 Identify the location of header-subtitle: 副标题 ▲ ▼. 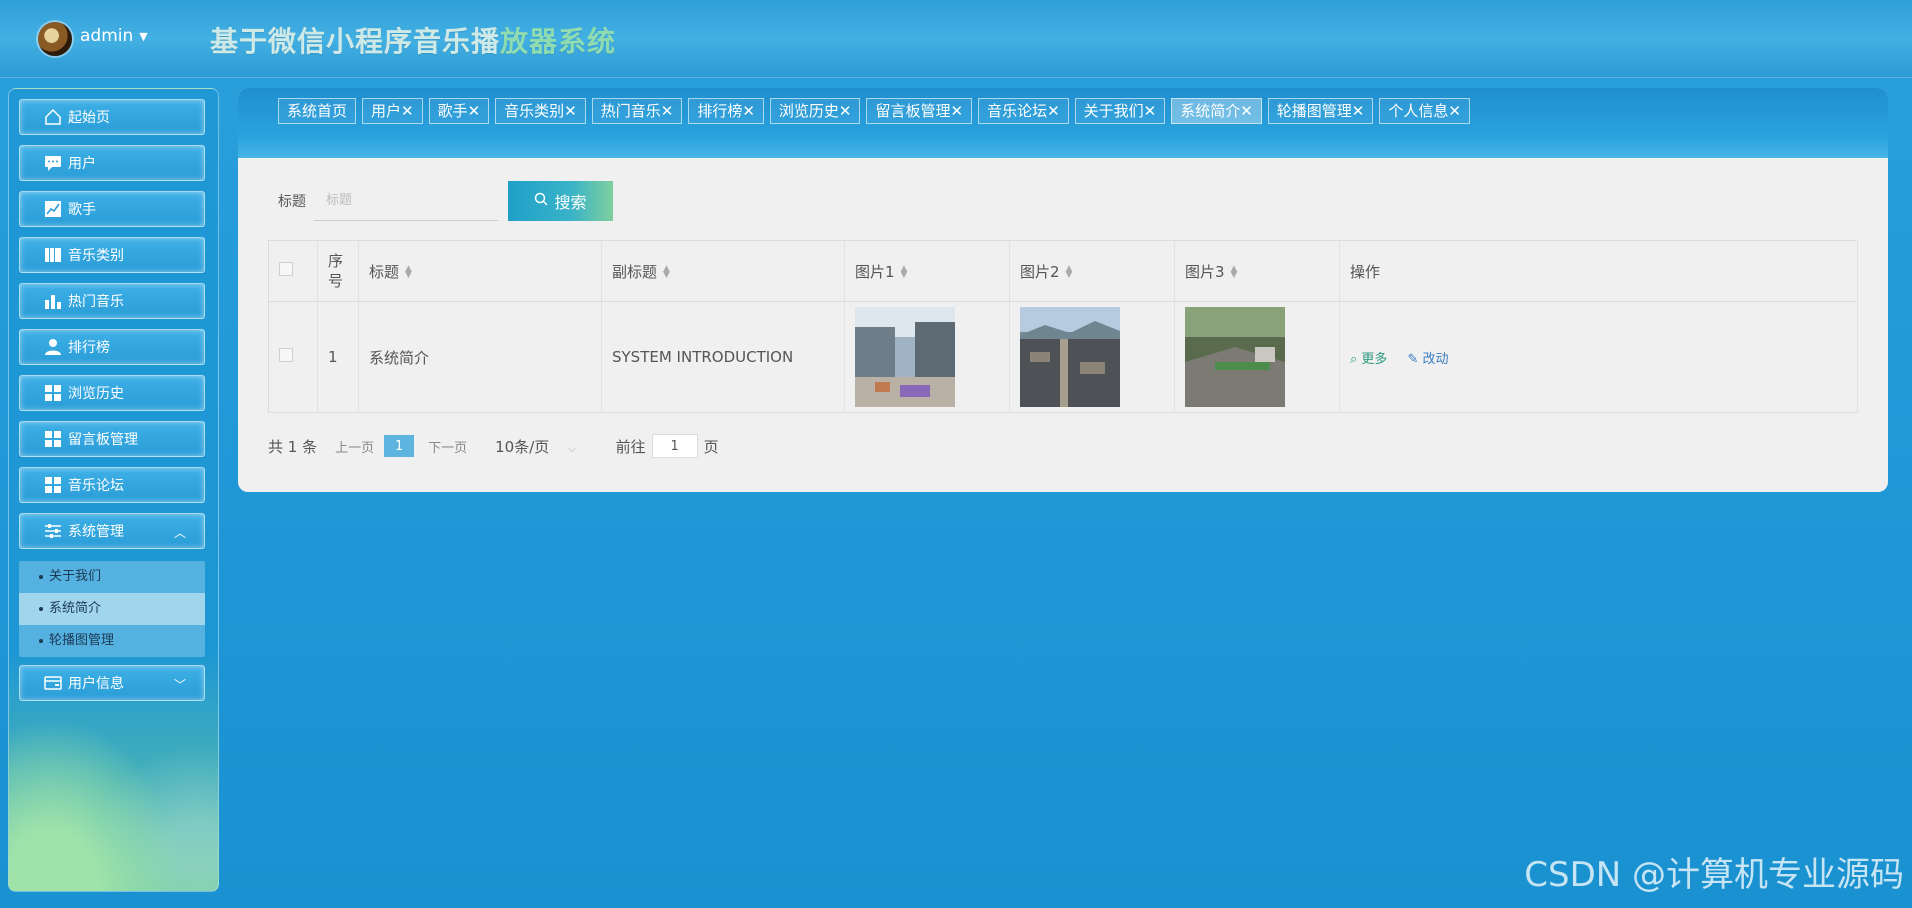
(723, 271).